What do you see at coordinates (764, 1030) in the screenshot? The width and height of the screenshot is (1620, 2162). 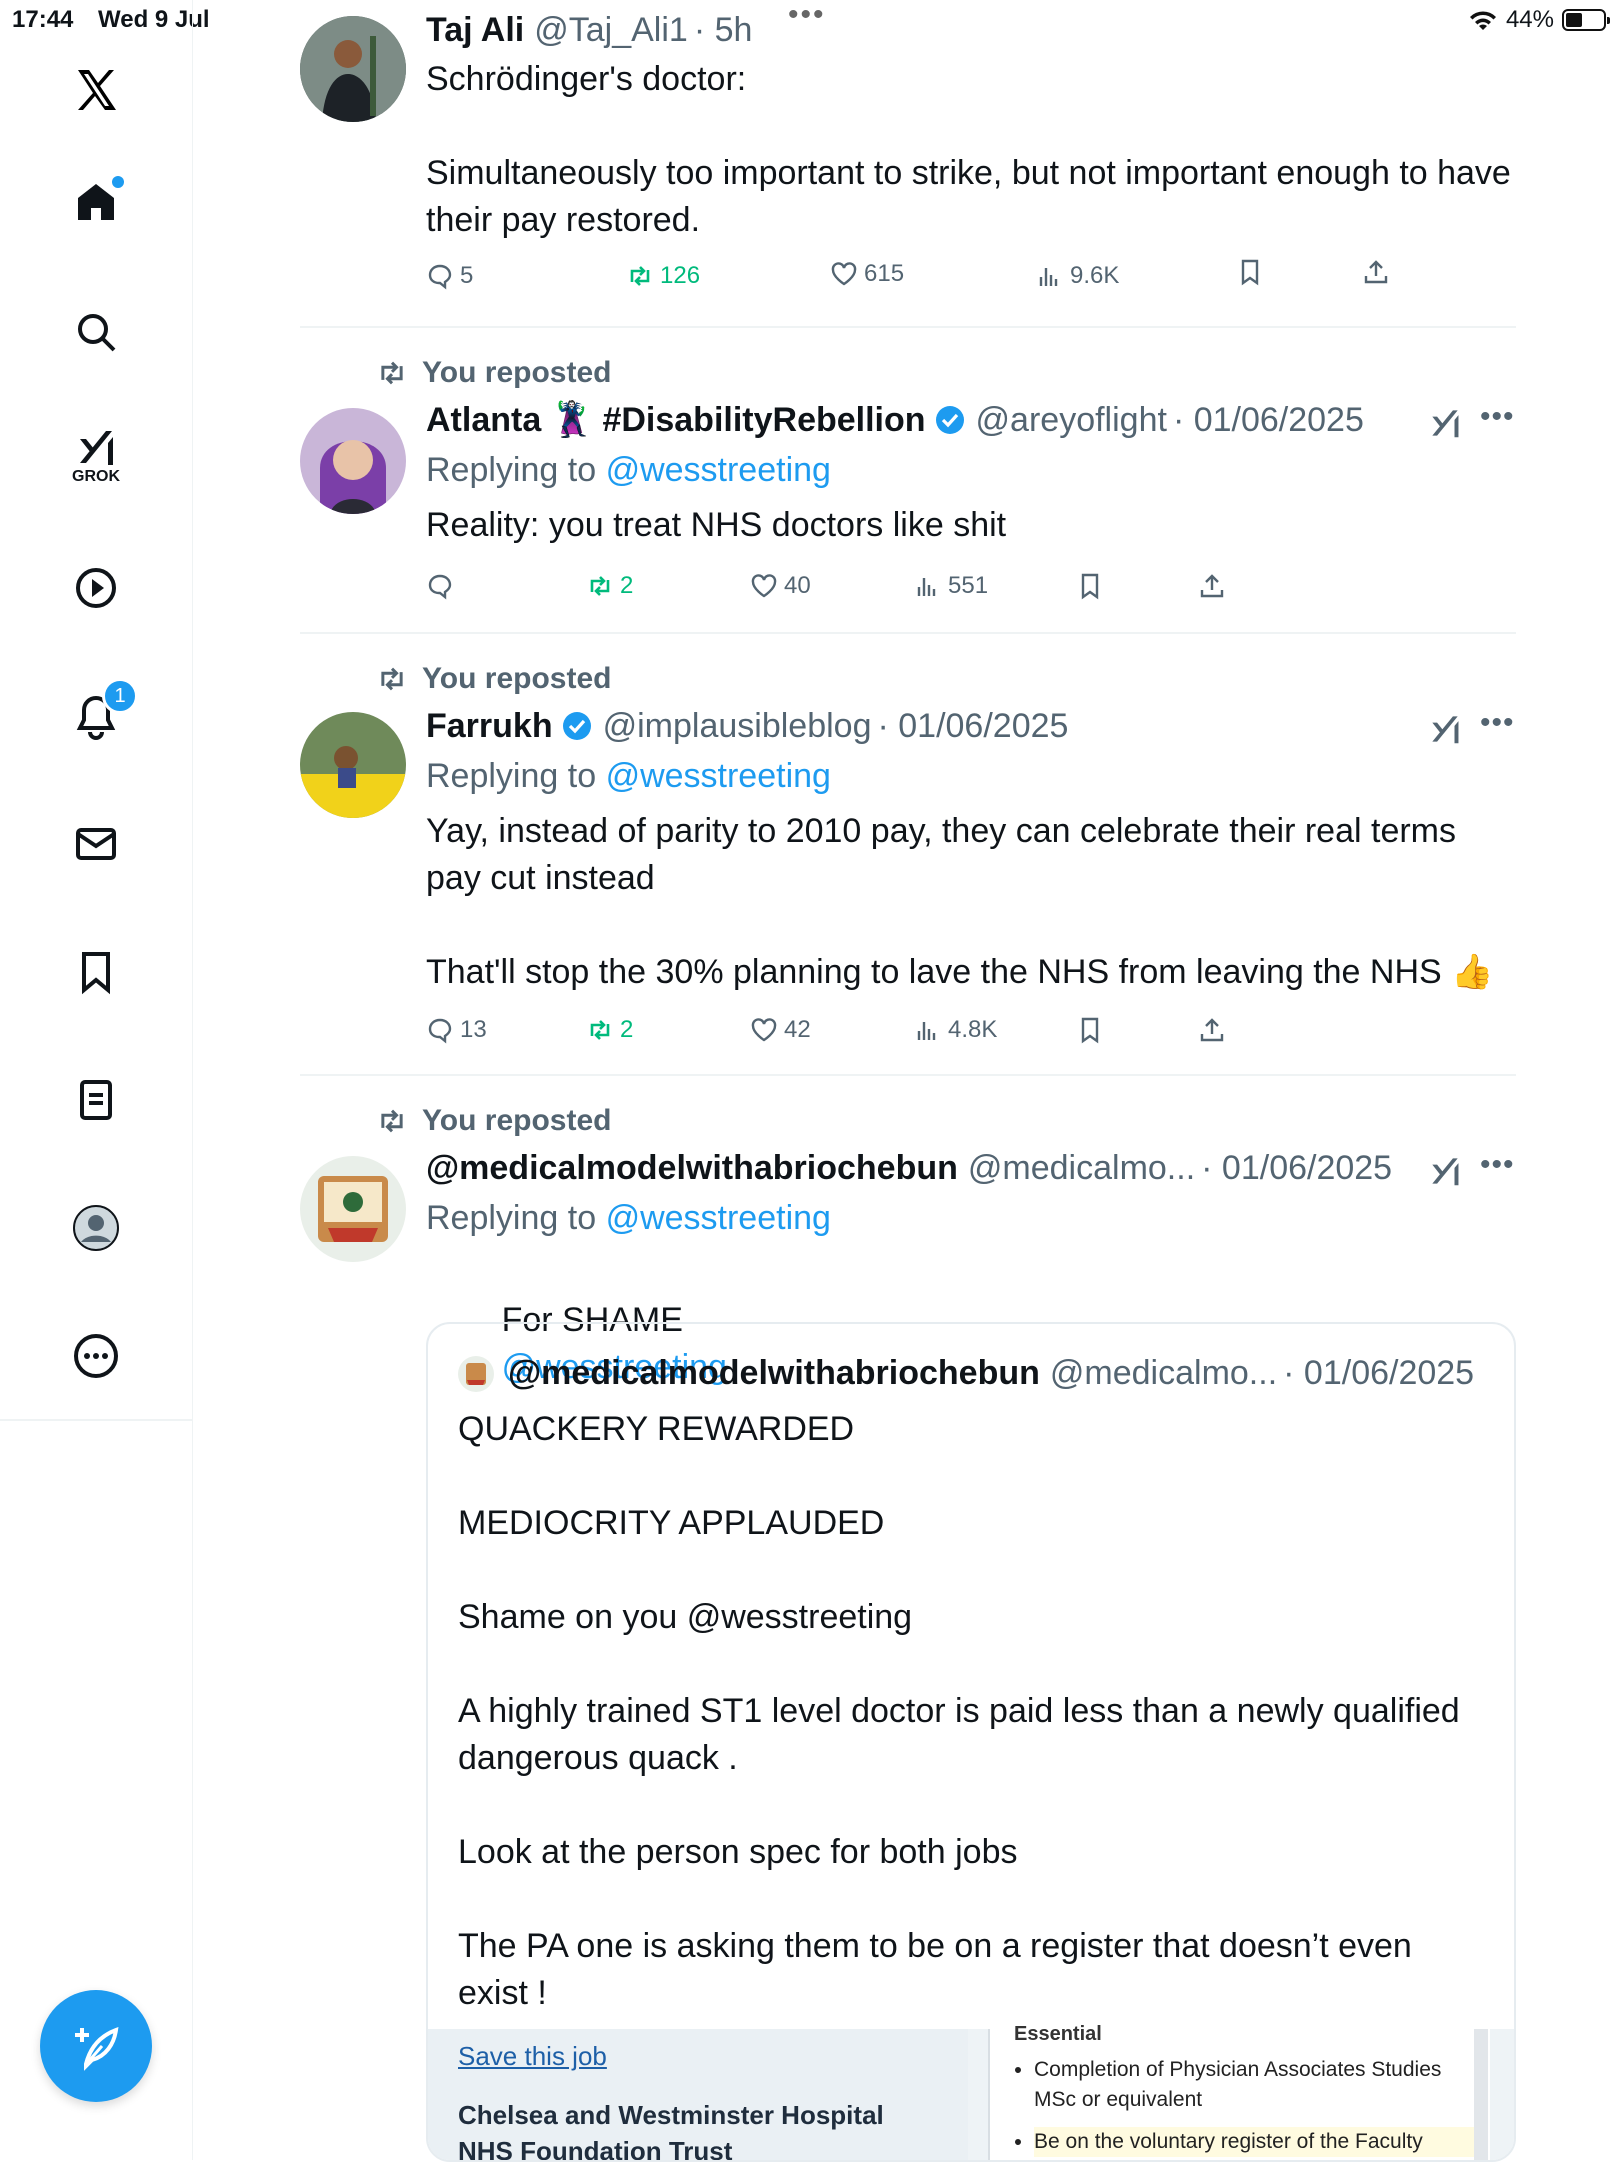 I see `heart-icon` at bounding box center [764, 1030].